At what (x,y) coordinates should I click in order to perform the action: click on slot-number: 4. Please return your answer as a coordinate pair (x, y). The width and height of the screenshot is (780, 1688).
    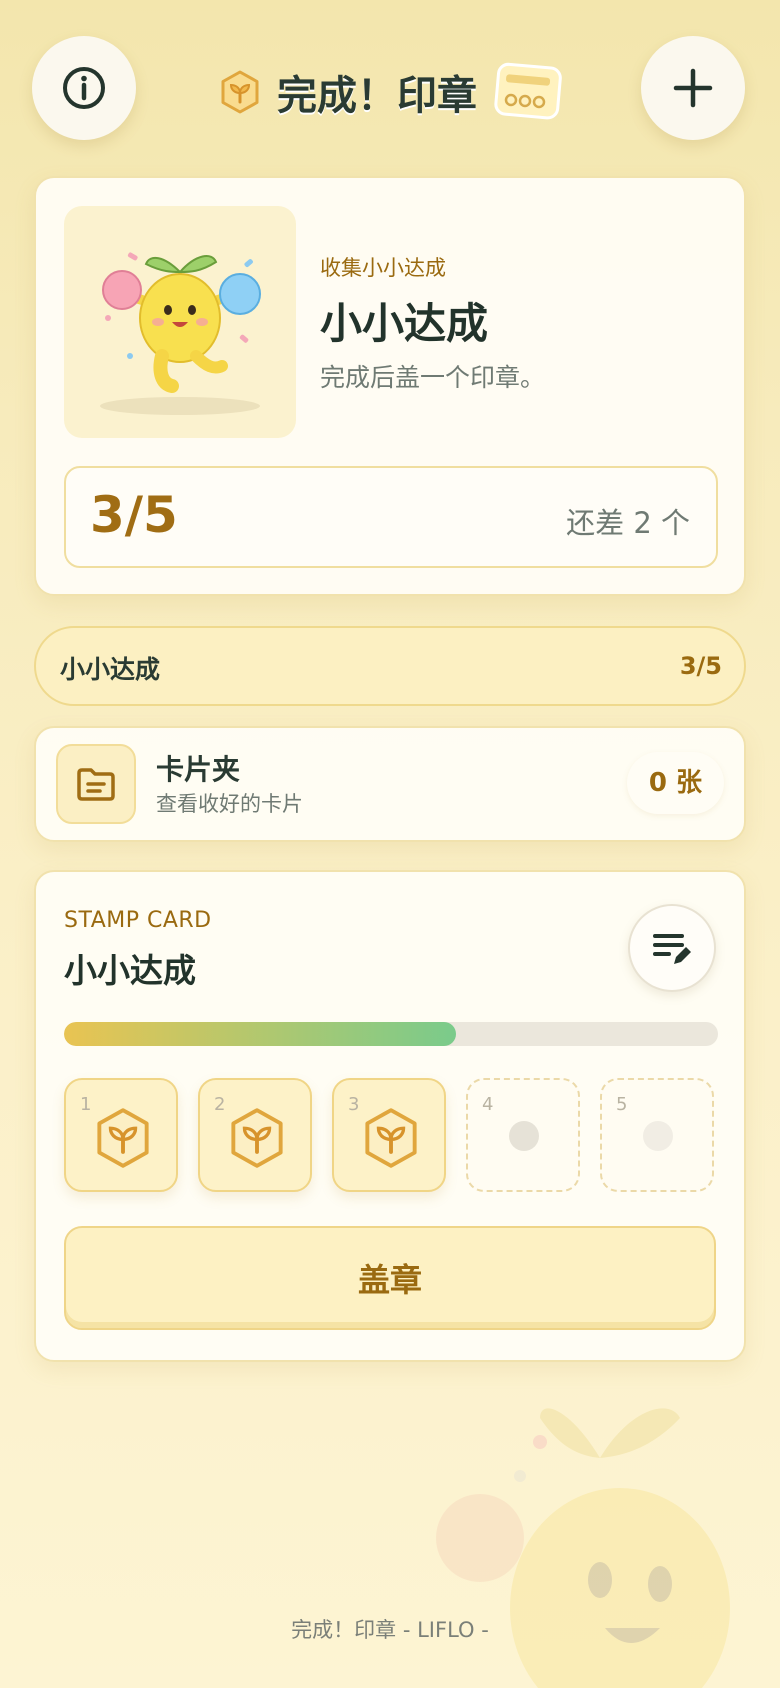
    Looking at the image, I should click on (488, 1104).